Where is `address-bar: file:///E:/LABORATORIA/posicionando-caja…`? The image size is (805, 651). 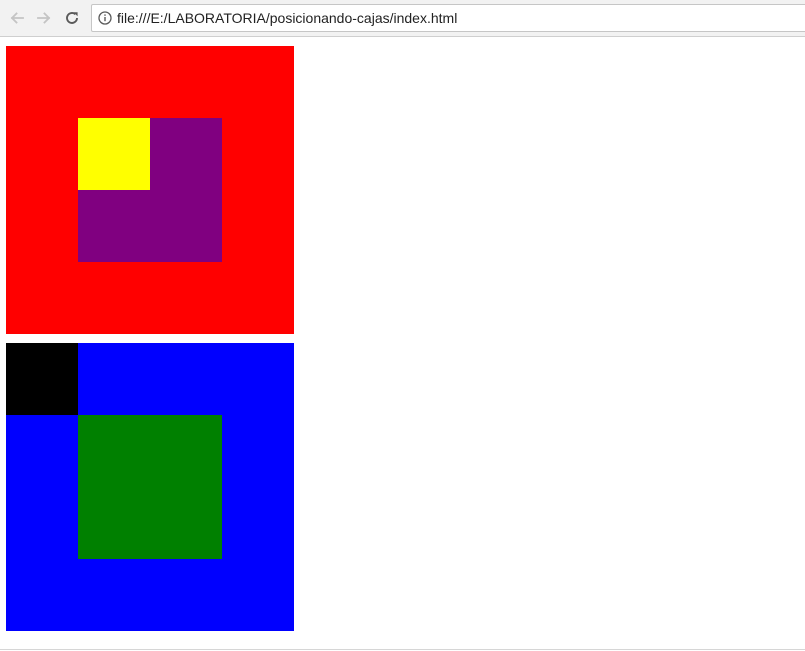
address-bar: file:///E:/LABORATORIA/posicionando-caja… is located at coordinates (448, 18).